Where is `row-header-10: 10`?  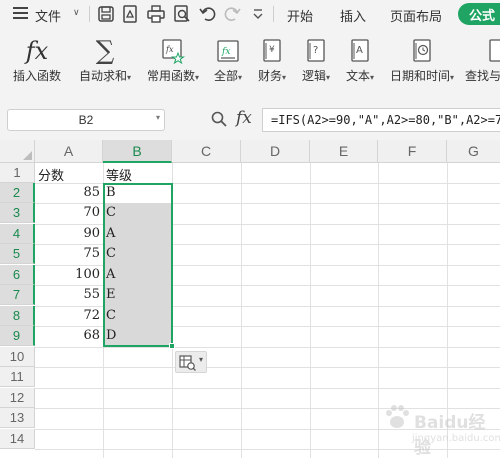 row-header-10: 10 is located at coordinates (17, 357).